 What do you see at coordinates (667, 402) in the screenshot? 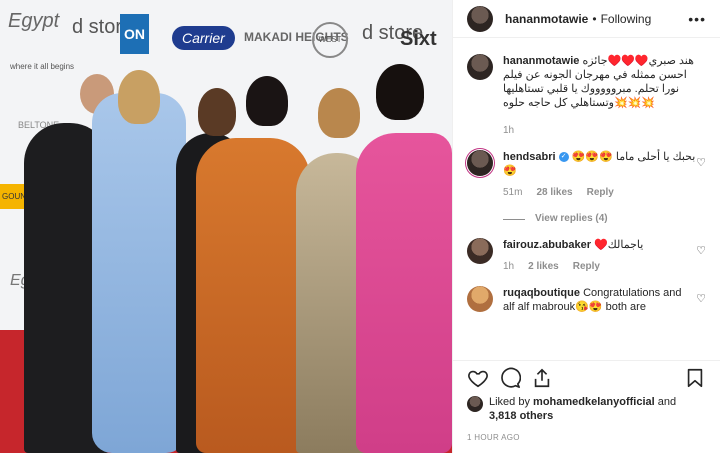
I see `liked-and: and` at bounding box center [667, 402].